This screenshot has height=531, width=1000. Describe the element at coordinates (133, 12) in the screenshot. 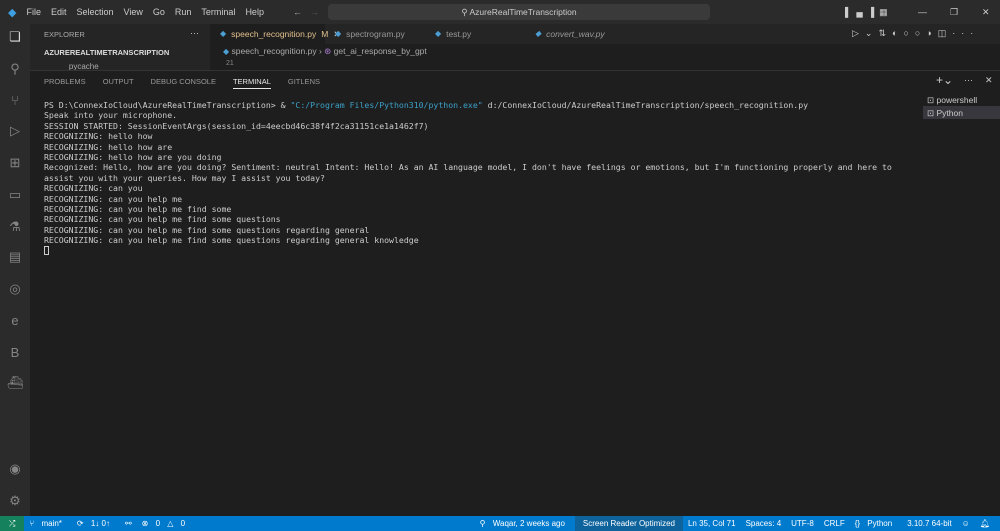

I see `menu-view: View` at that location.